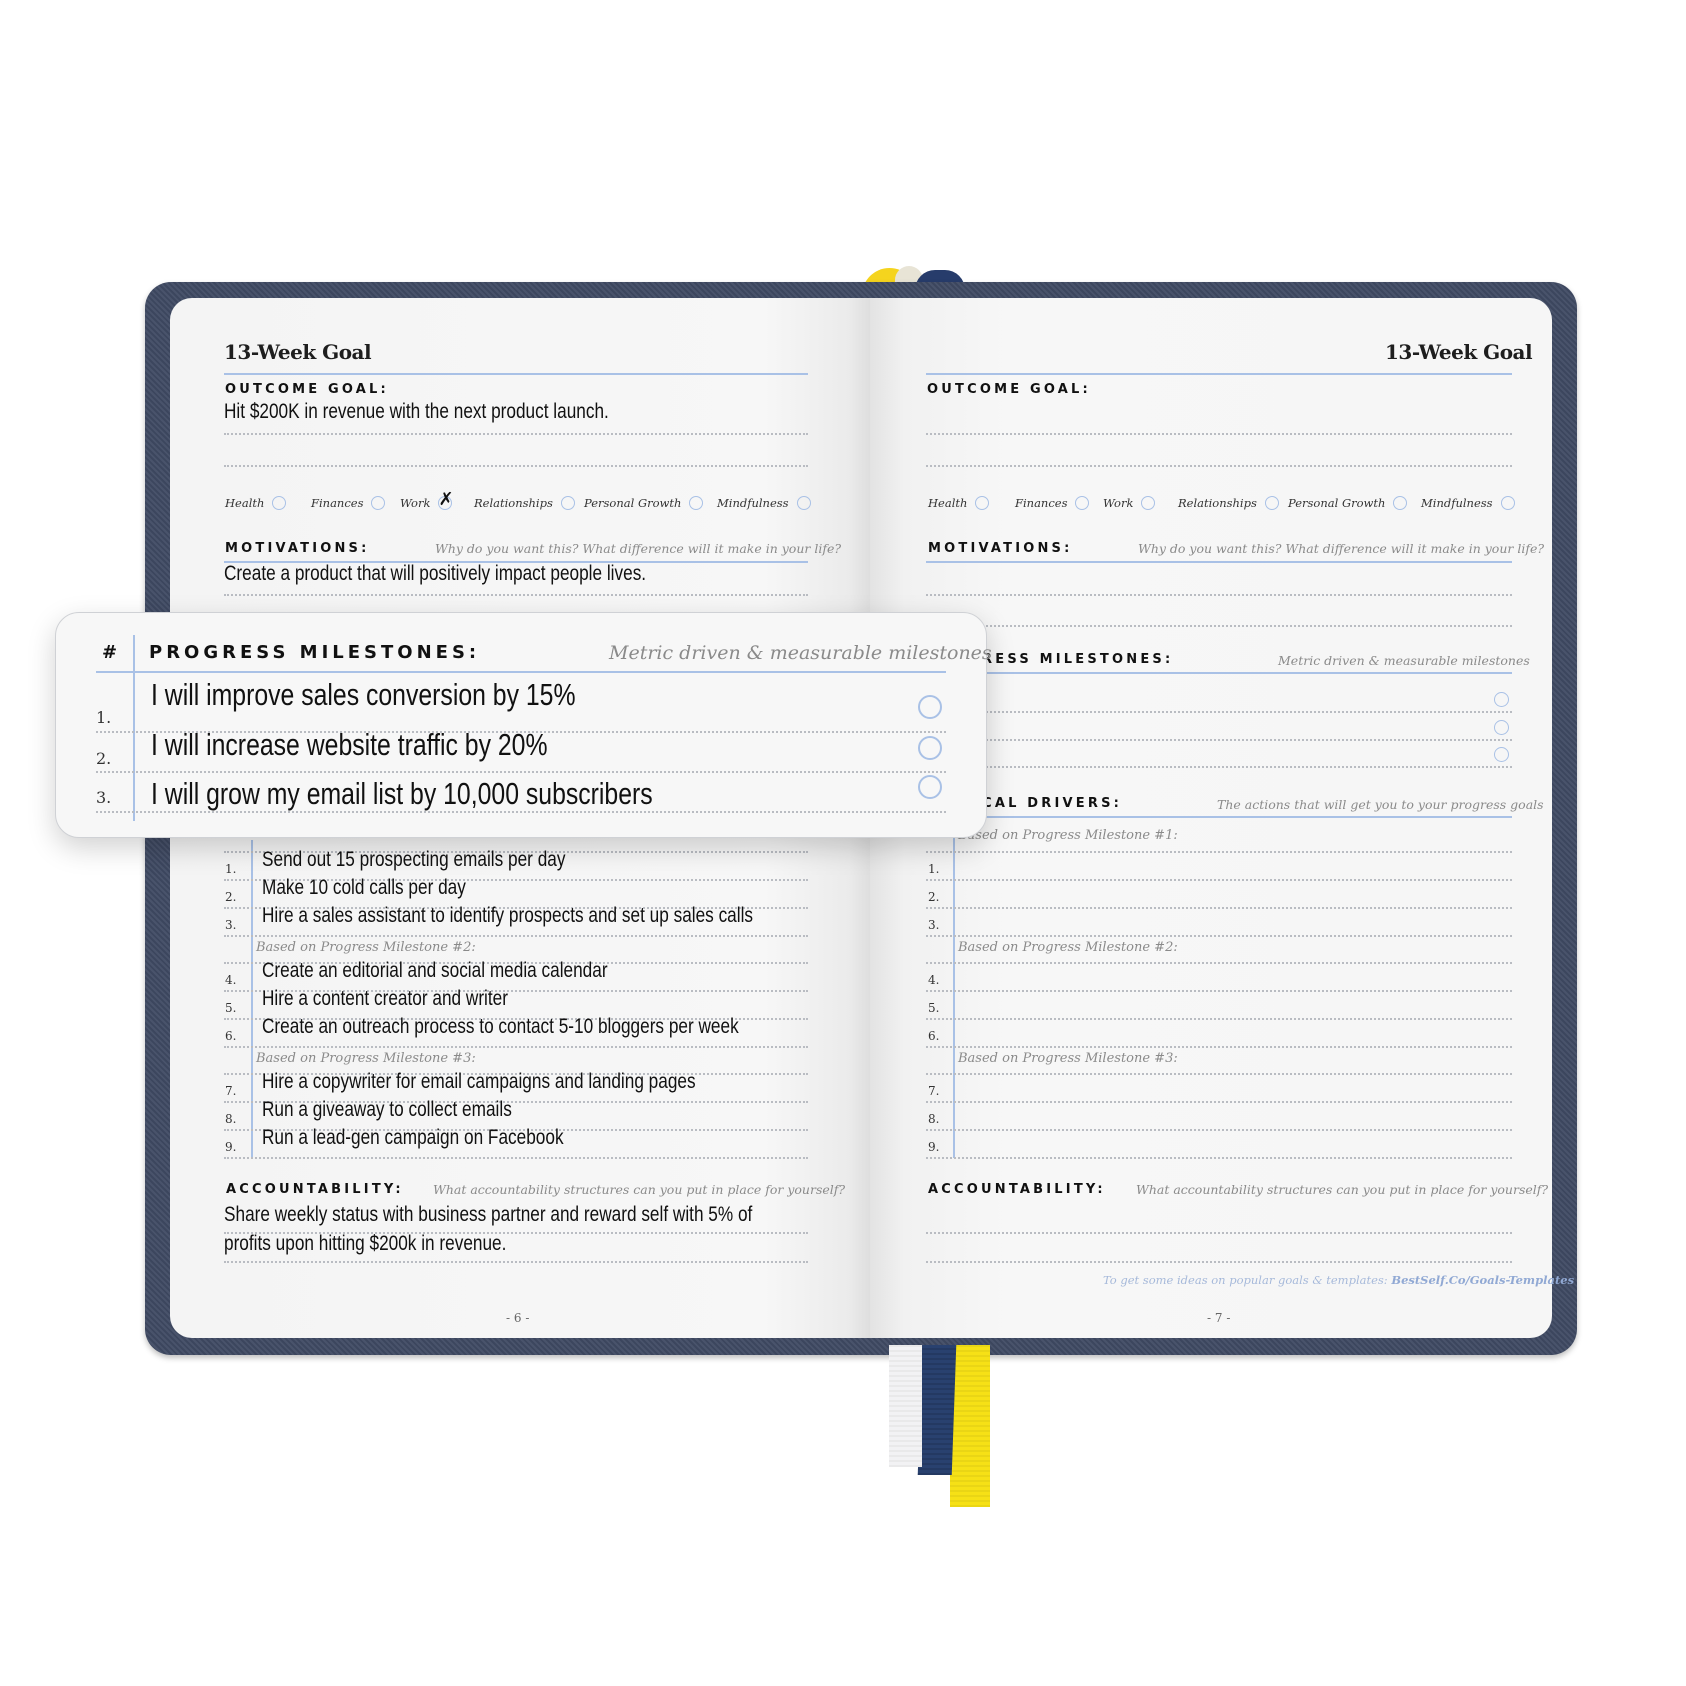 The height and width of the screenshot is (1686, 1686). What do you see at coordinates (1000, 548) in the screenshot?
I see `motivations-heading: MOTIVATIONS:` at bounding box center [1000, 548].